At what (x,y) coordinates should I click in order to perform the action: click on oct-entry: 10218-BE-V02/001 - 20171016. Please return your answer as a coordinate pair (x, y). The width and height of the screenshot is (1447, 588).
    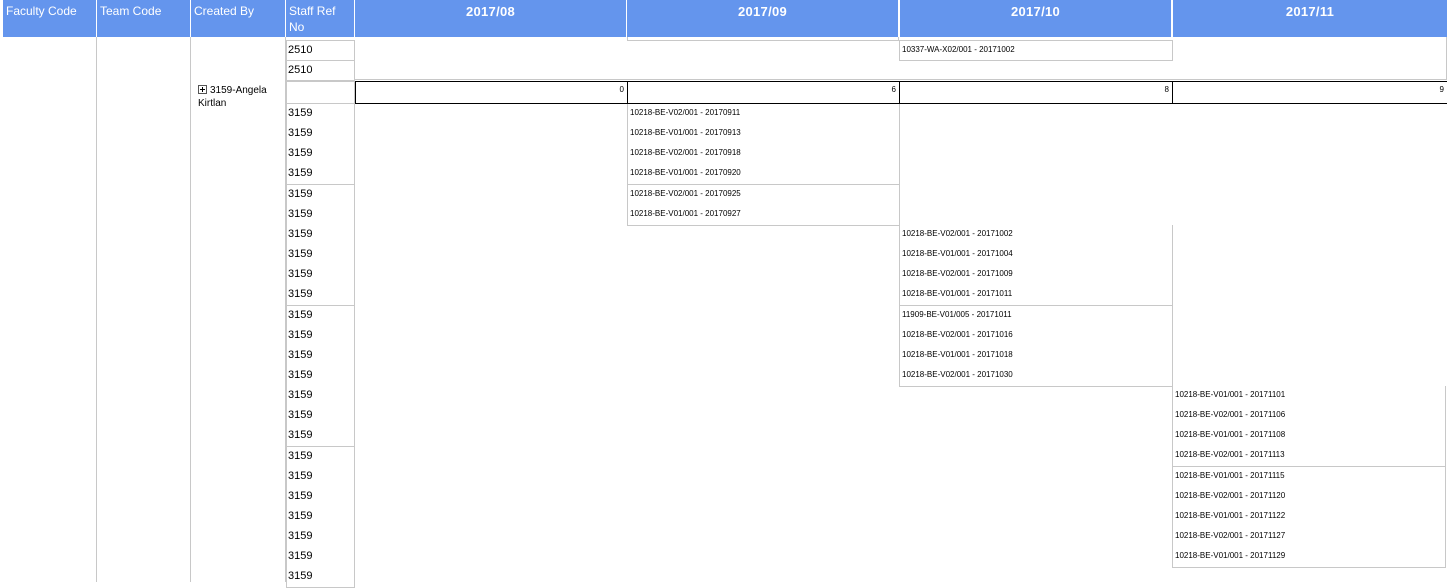
    Looking at the image, I should click on (1036, 336).